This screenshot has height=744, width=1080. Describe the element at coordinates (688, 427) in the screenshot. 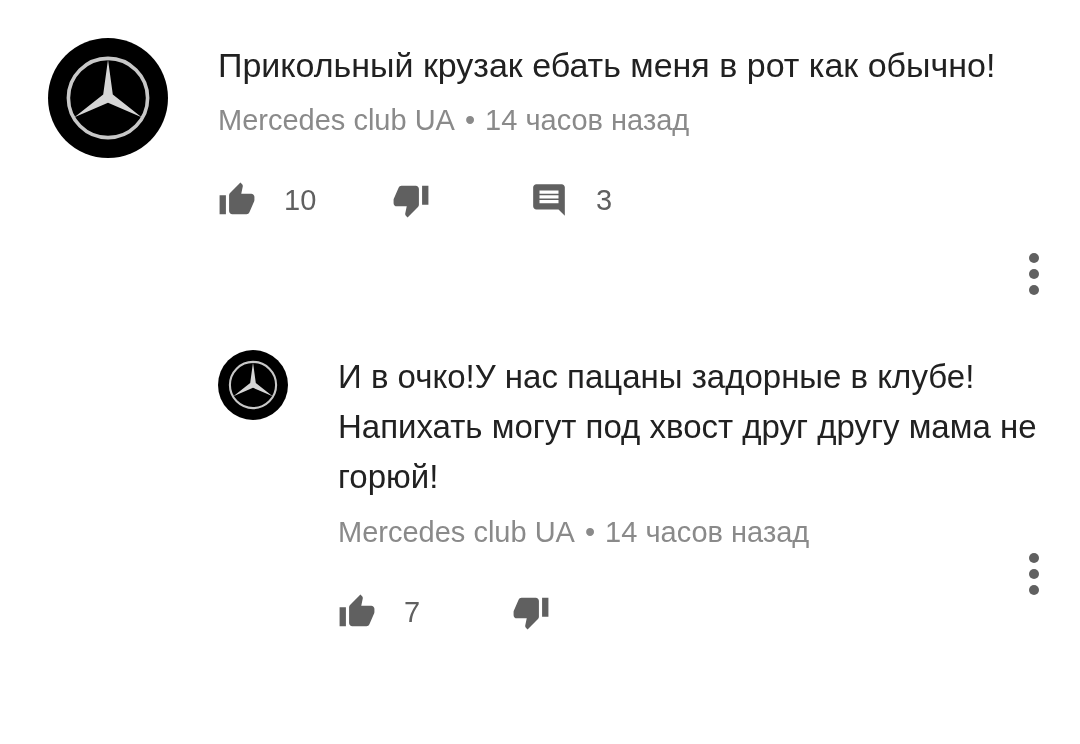

I see `comment-text: И в очко!У нас пацаны задорные в клубе!Напихать могут под хвост друг другу мама не горюй!` at that location.